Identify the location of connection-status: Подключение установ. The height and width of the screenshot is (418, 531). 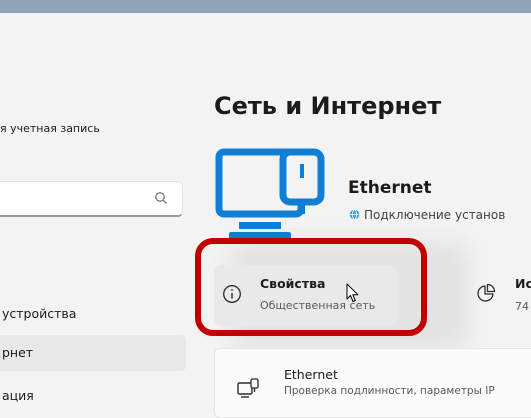
(427, 215).